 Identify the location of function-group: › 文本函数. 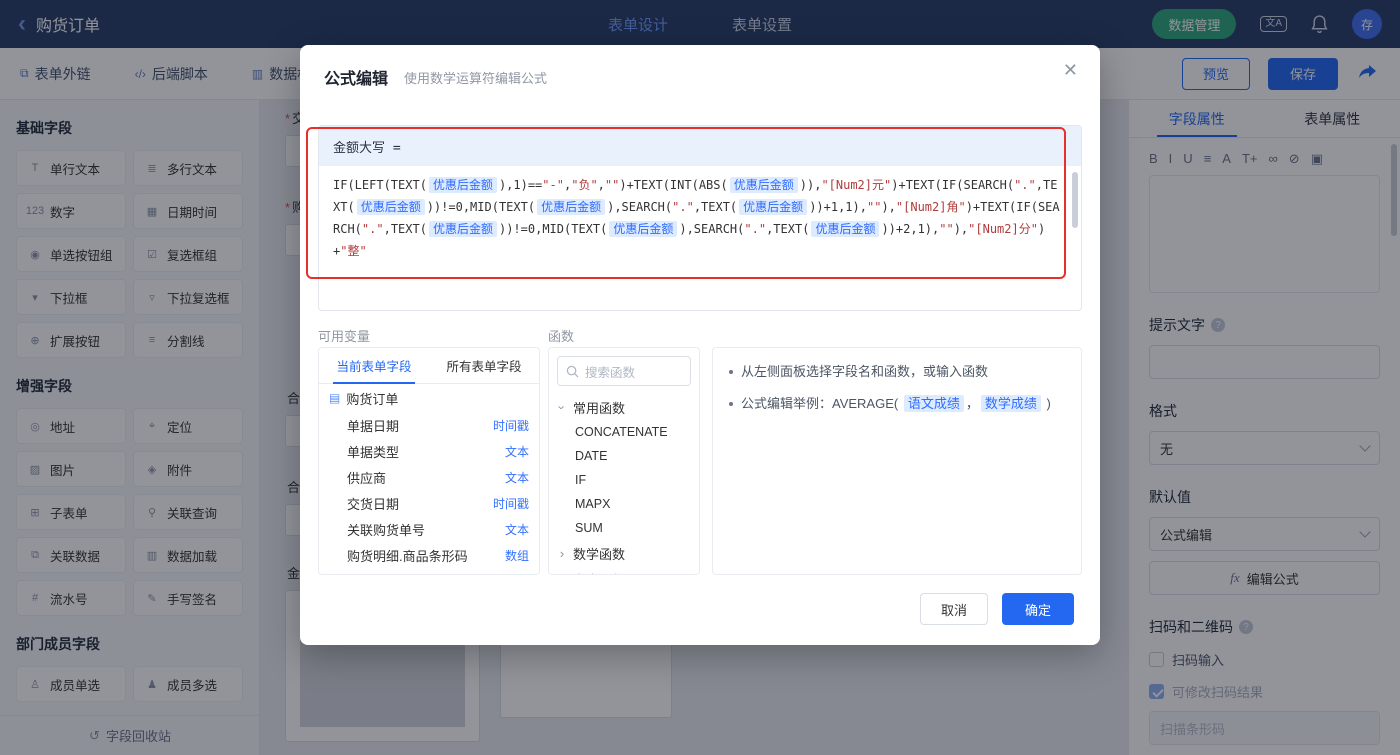
(624, 570).